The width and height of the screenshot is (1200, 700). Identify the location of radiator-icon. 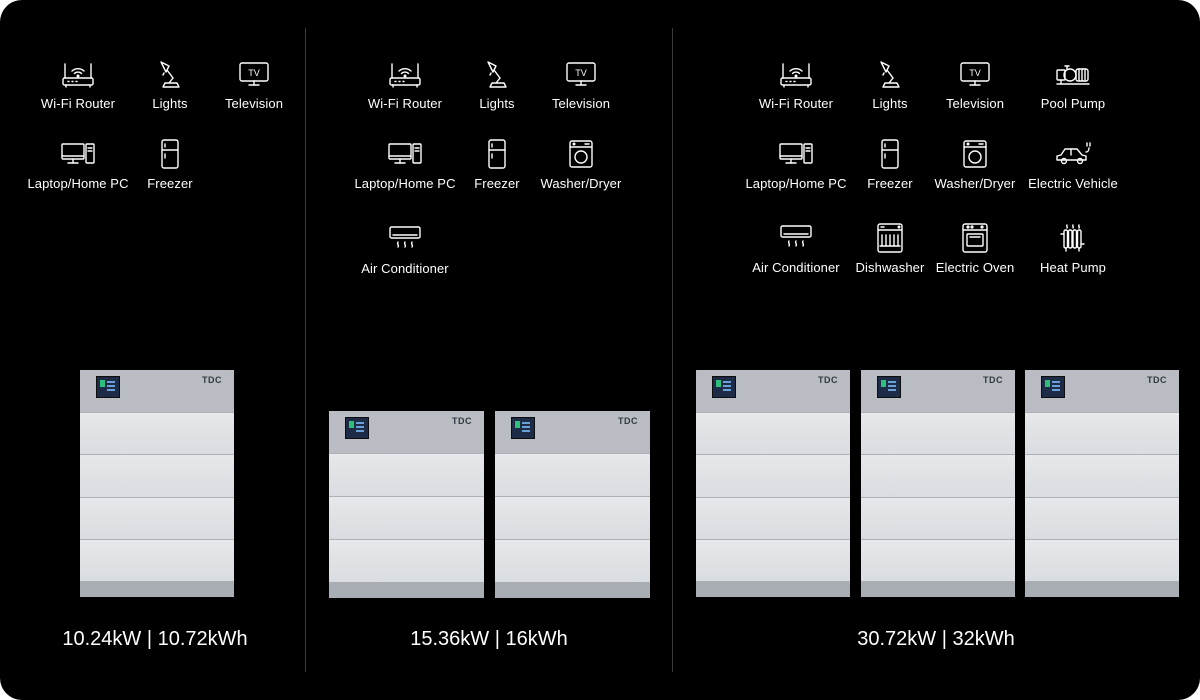
(1073, 238).